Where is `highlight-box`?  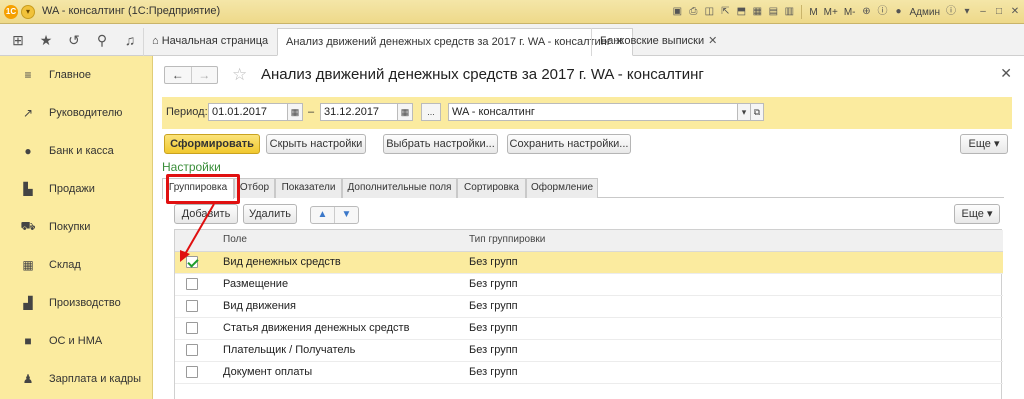
highlight-box is located at coordinates (203, 189).